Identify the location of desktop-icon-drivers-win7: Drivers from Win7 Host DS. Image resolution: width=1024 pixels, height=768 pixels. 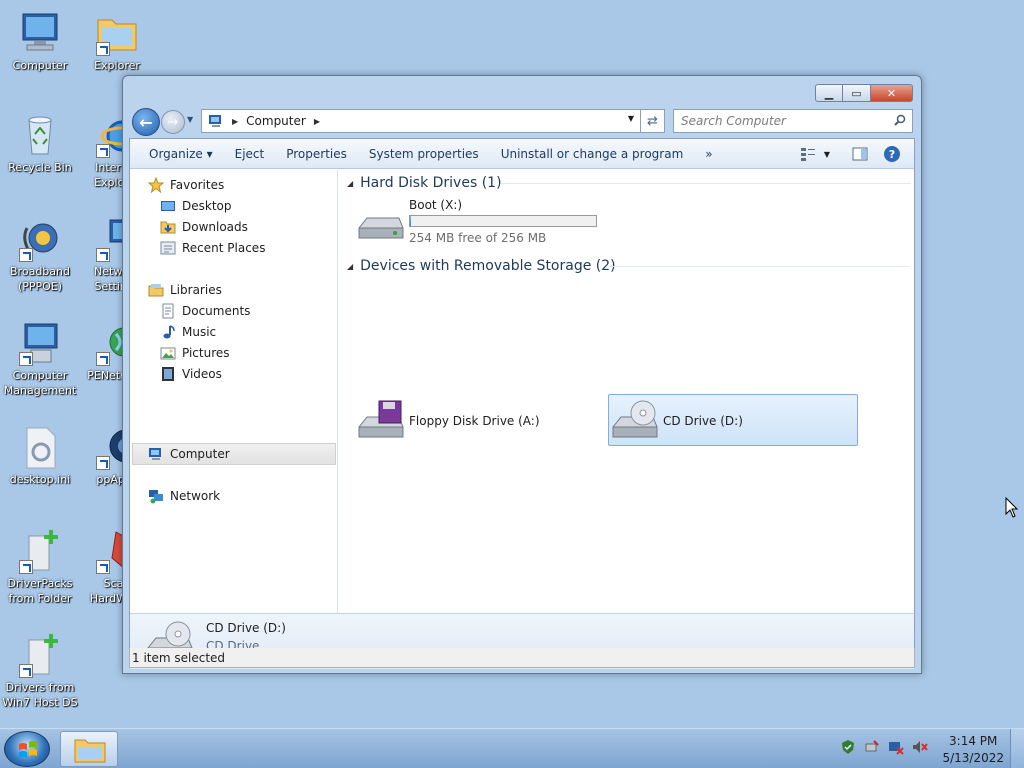
(40, 671).